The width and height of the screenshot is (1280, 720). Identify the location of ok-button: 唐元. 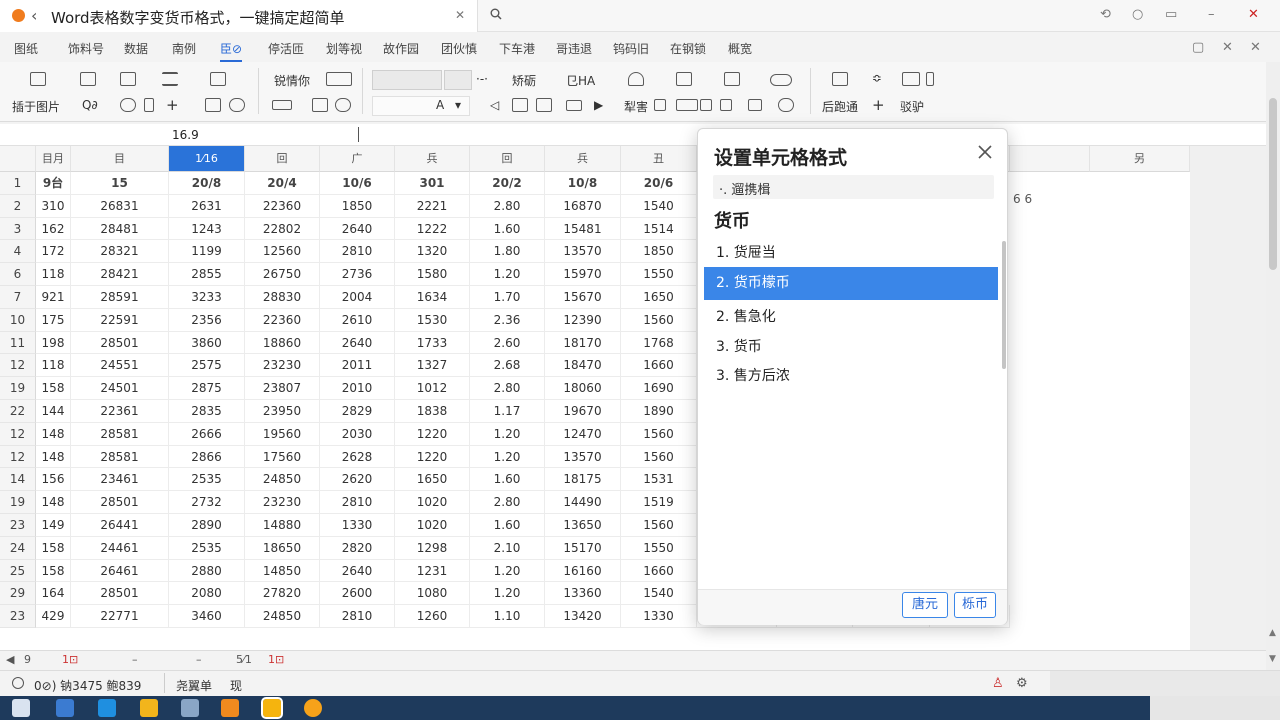
(925, 605).